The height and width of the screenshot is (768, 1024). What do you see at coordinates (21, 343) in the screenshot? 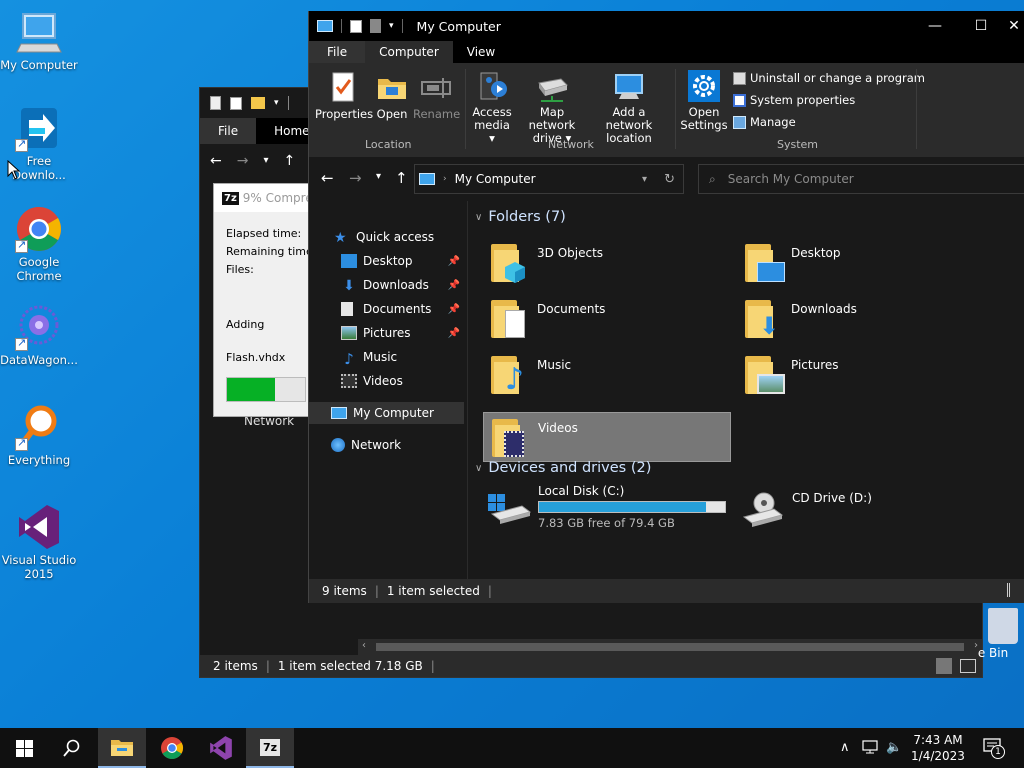
I see `shortcut-arrow-icon` at bounding box center [21, 343].